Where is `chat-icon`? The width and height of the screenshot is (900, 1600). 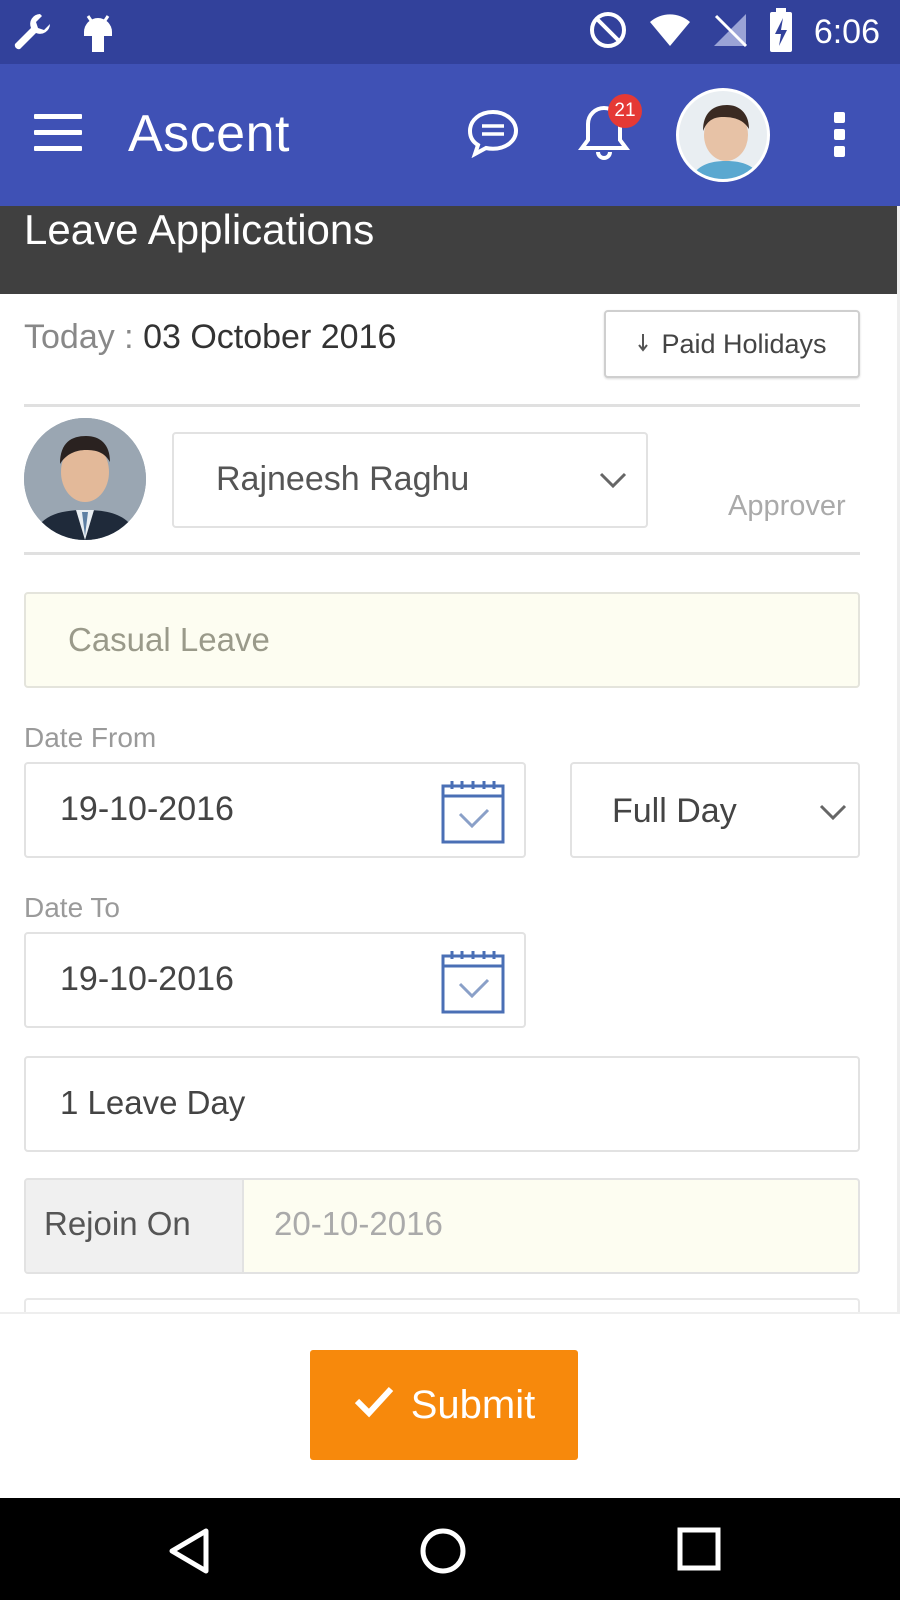 chat-icon is located at coordinates (493, 135).